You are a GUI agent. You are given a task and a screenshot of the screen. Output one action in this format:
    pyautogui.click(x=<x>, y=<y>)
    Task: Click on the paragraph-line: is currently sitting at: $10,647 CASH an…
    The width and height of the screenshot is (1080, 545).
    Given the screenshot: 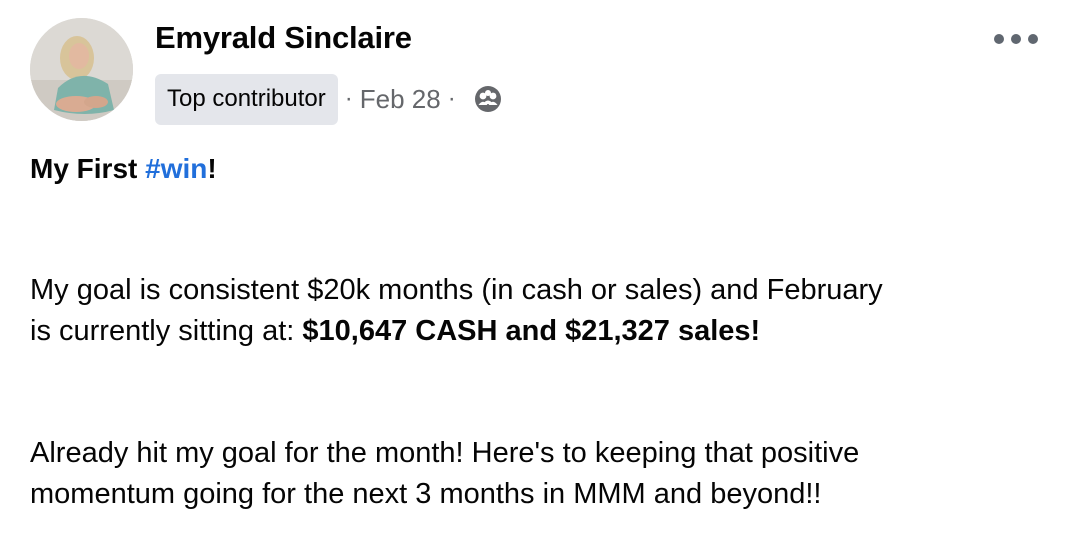 What is the action you would take?
    pyautogui.click(x=456, y=331)
    